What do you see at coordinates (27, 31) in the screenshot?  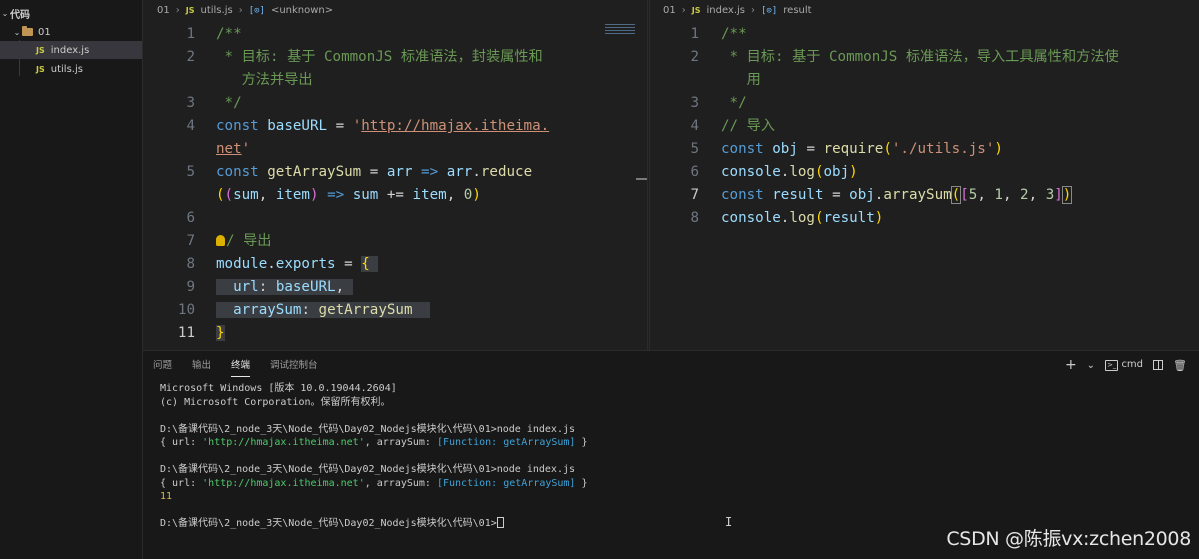 I see `folder-open-icon` at bounding box center [27, 31].